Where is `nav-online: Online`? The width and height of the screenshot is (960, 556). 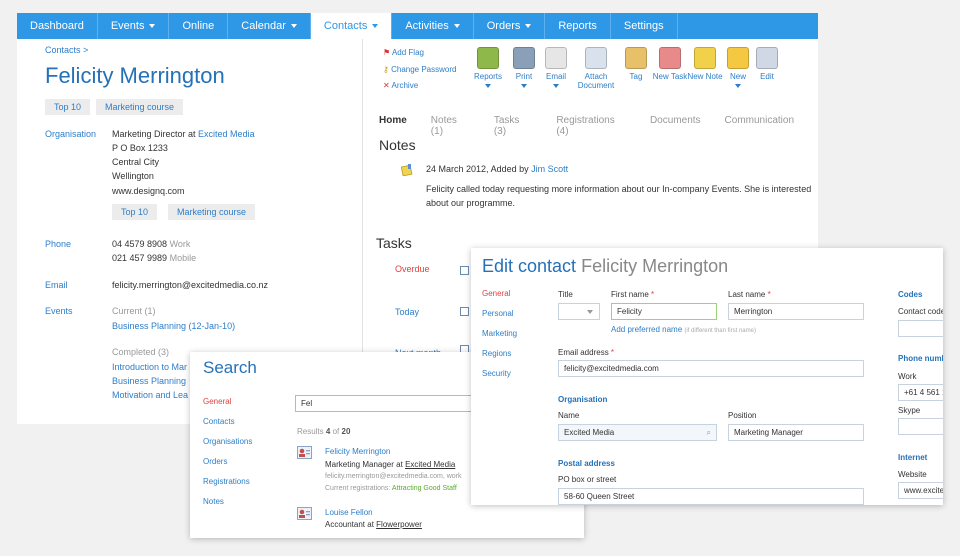
nav-online: Online is located at coordinates (199, 26).